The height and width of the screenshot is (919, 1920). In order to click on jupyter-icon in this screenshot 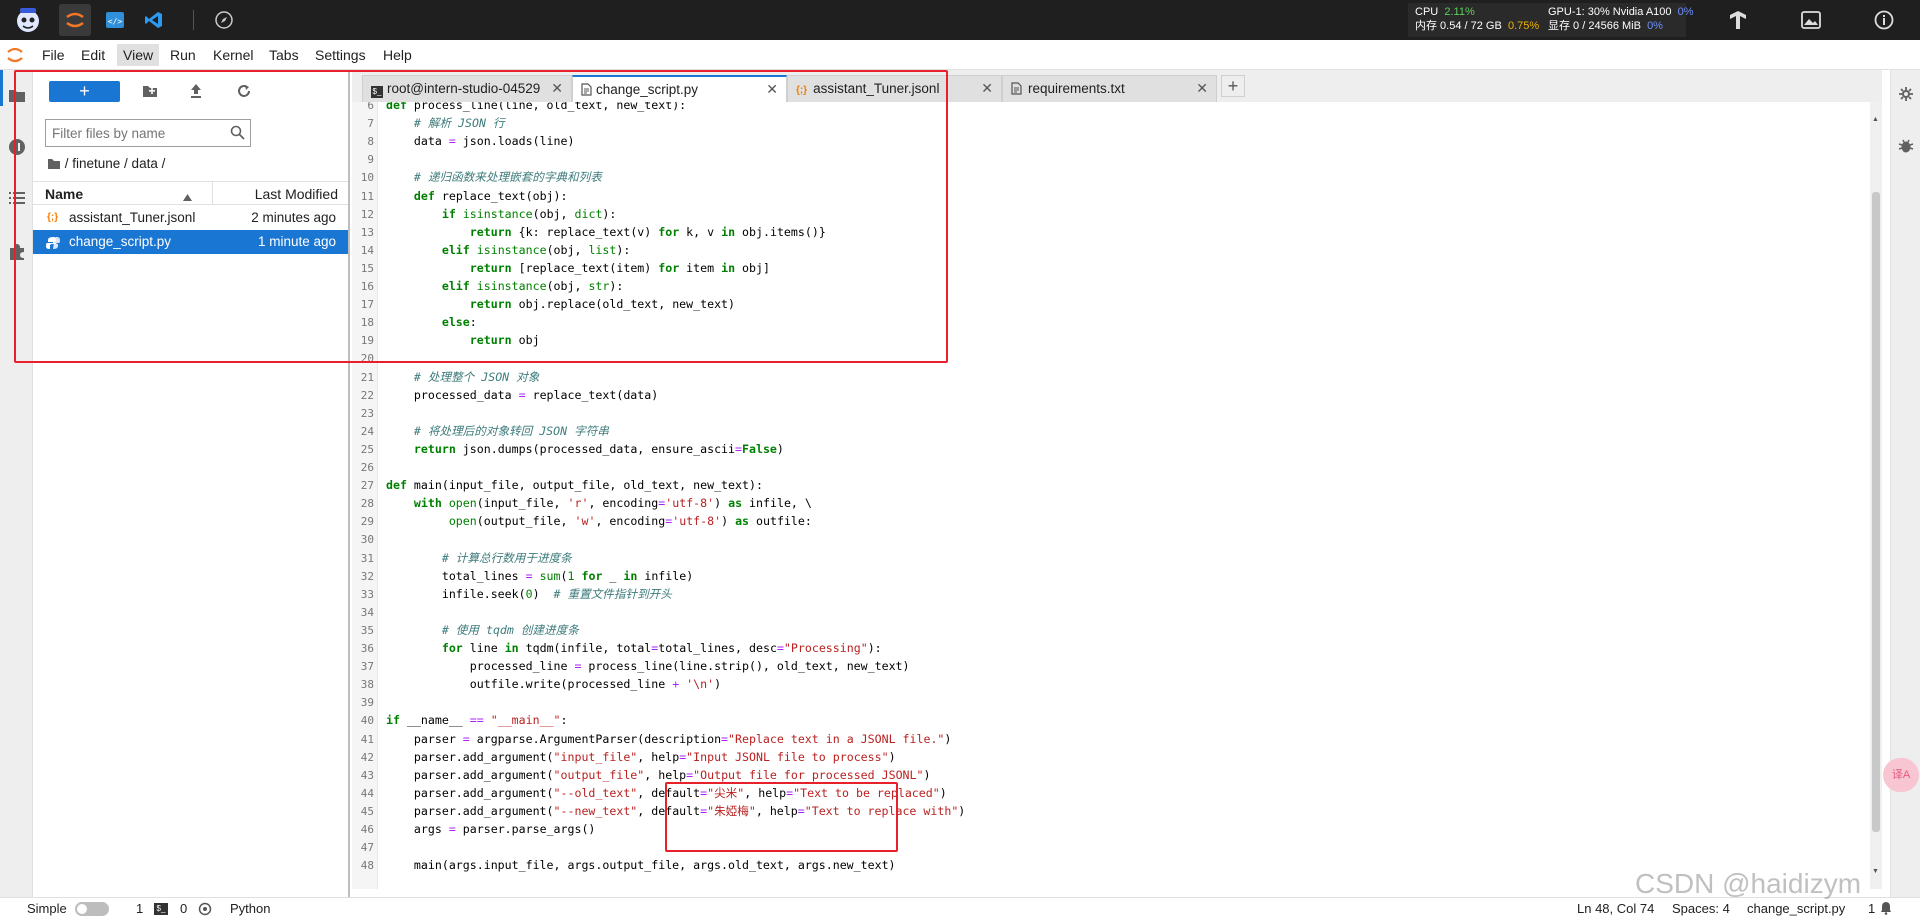, I will do `click(75, 20)`.